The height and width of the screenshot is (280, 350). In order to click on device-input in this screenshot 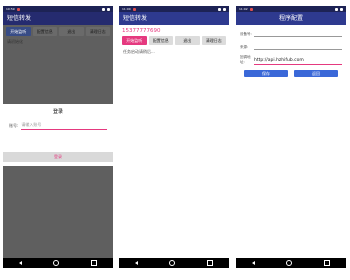, I will do `click(298, 33)`.